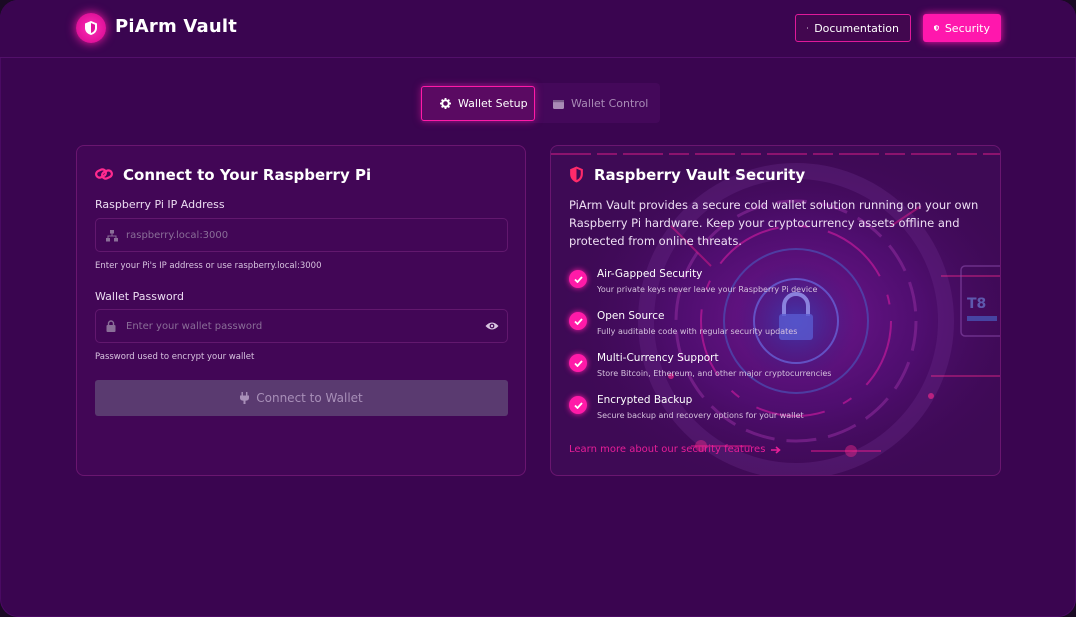 This screenshot has height=617, width=1076. Describe the element at coordinates (650, 274) in the screenshot. I see `feature-title: Air-Gapped Security` at that location.